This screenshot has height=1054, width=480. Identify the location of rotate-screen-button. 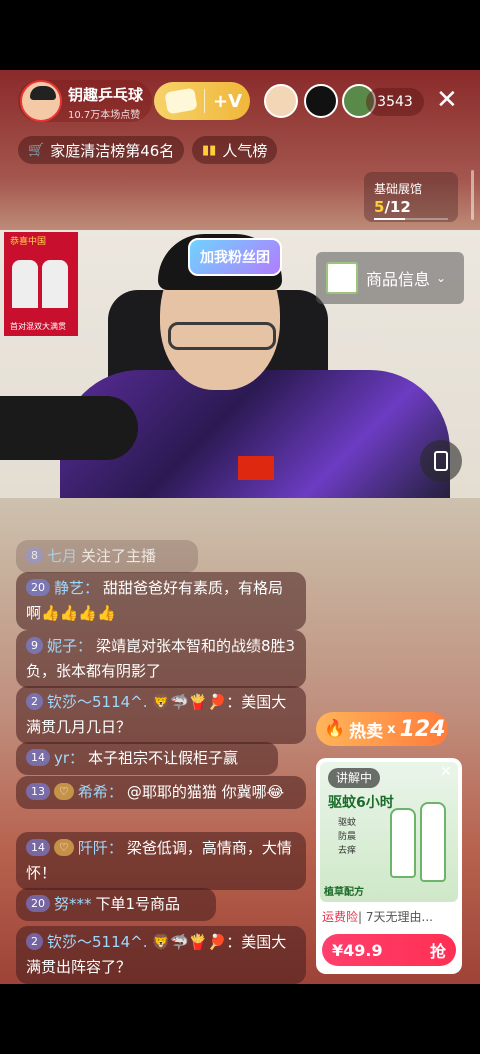
(441, 461).